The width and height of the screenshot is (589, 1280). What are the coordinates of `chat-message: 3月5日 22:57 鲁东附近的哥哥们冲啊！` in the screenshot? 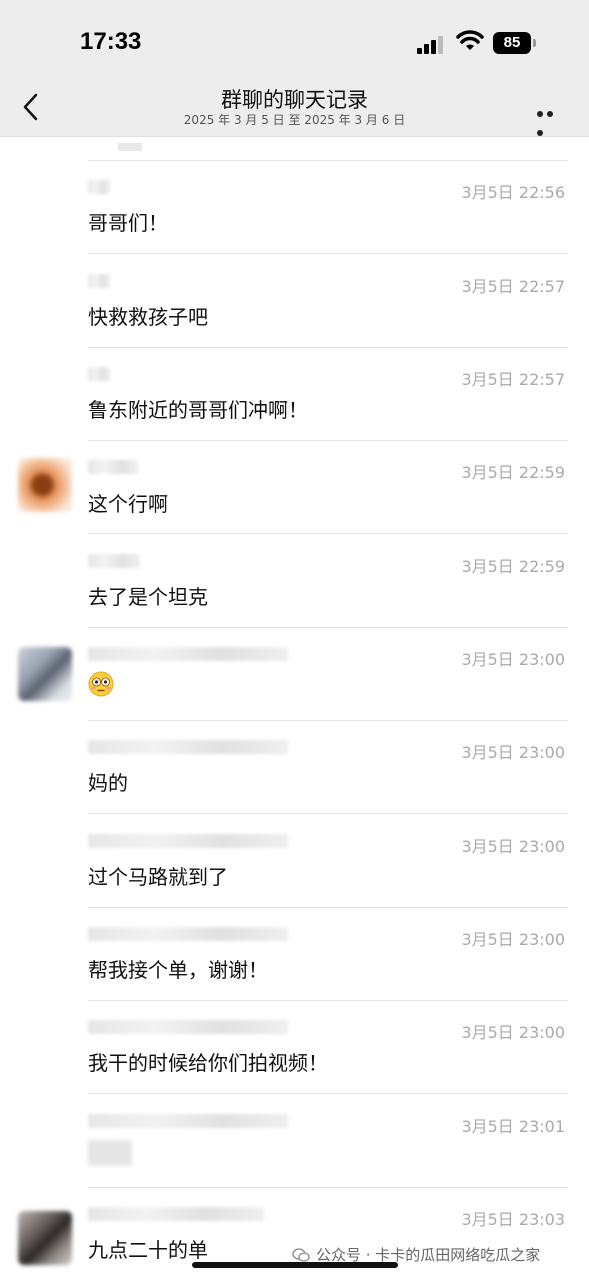 It's located at (294, 394).